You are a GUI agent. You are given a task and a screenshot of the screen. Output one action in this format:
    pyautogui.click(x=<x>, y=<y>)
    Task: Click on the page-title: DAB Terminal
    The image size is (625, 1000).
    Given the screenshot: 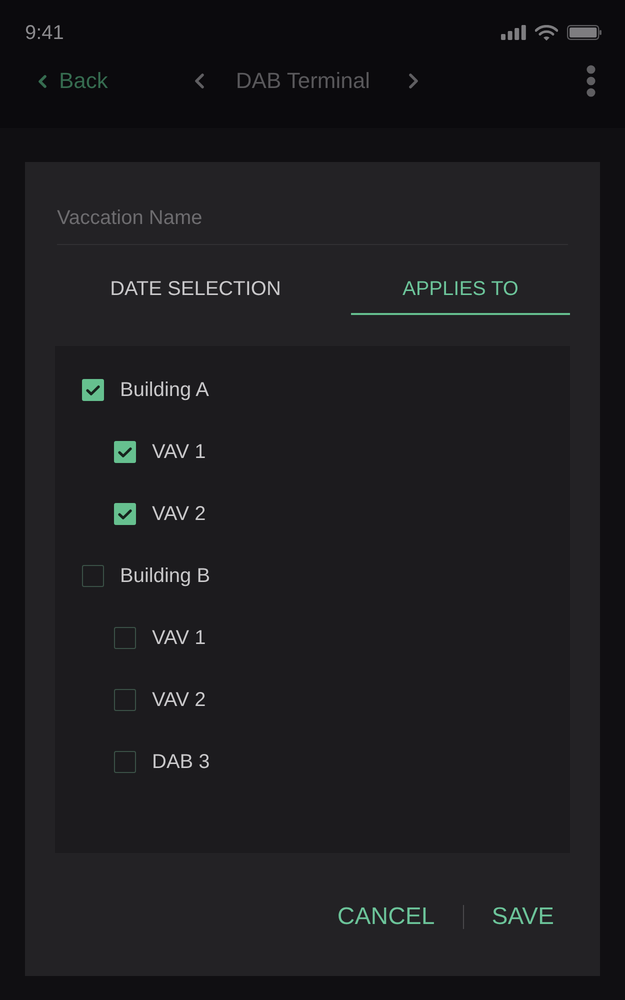 What is the action you would take?
    pyautogui.click(x=303, y=81)
    